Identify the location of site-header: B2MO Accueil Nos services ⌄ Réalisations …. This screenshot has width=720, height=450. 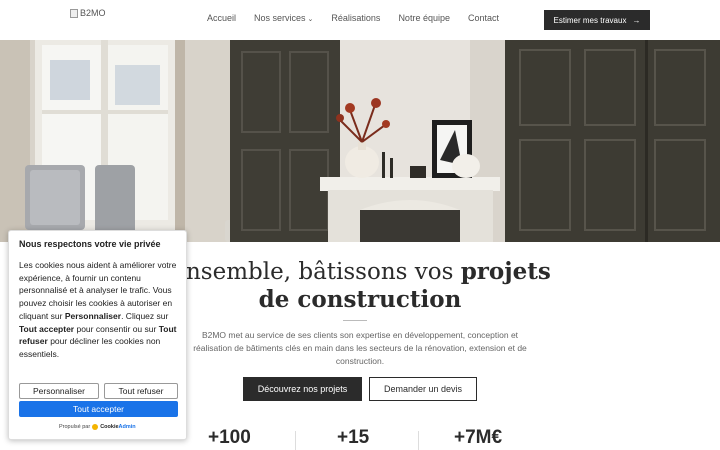
(360, 20).